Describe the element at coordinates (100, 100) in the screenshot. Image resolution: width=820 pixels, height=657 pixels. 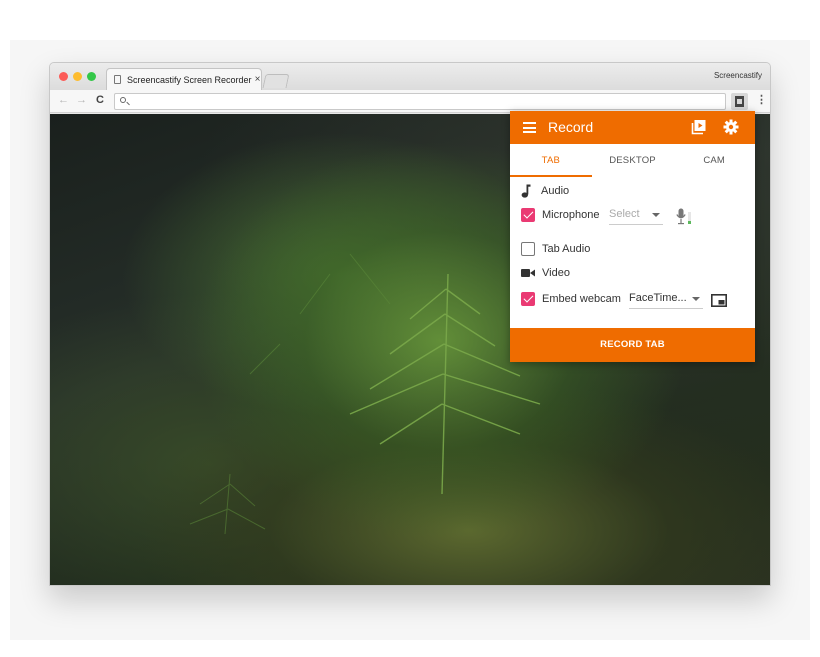
I see `reload-button: C` at that location.